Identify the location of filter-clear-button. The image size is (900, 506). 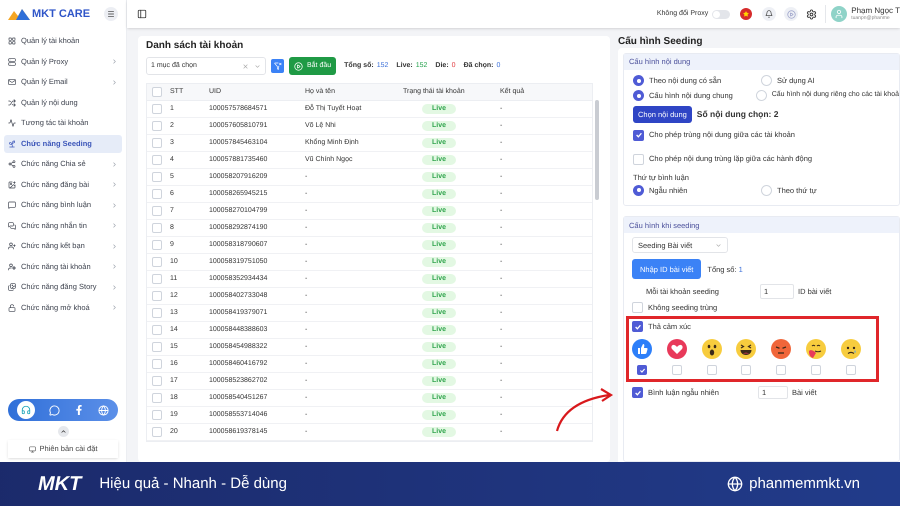
(277, 66).